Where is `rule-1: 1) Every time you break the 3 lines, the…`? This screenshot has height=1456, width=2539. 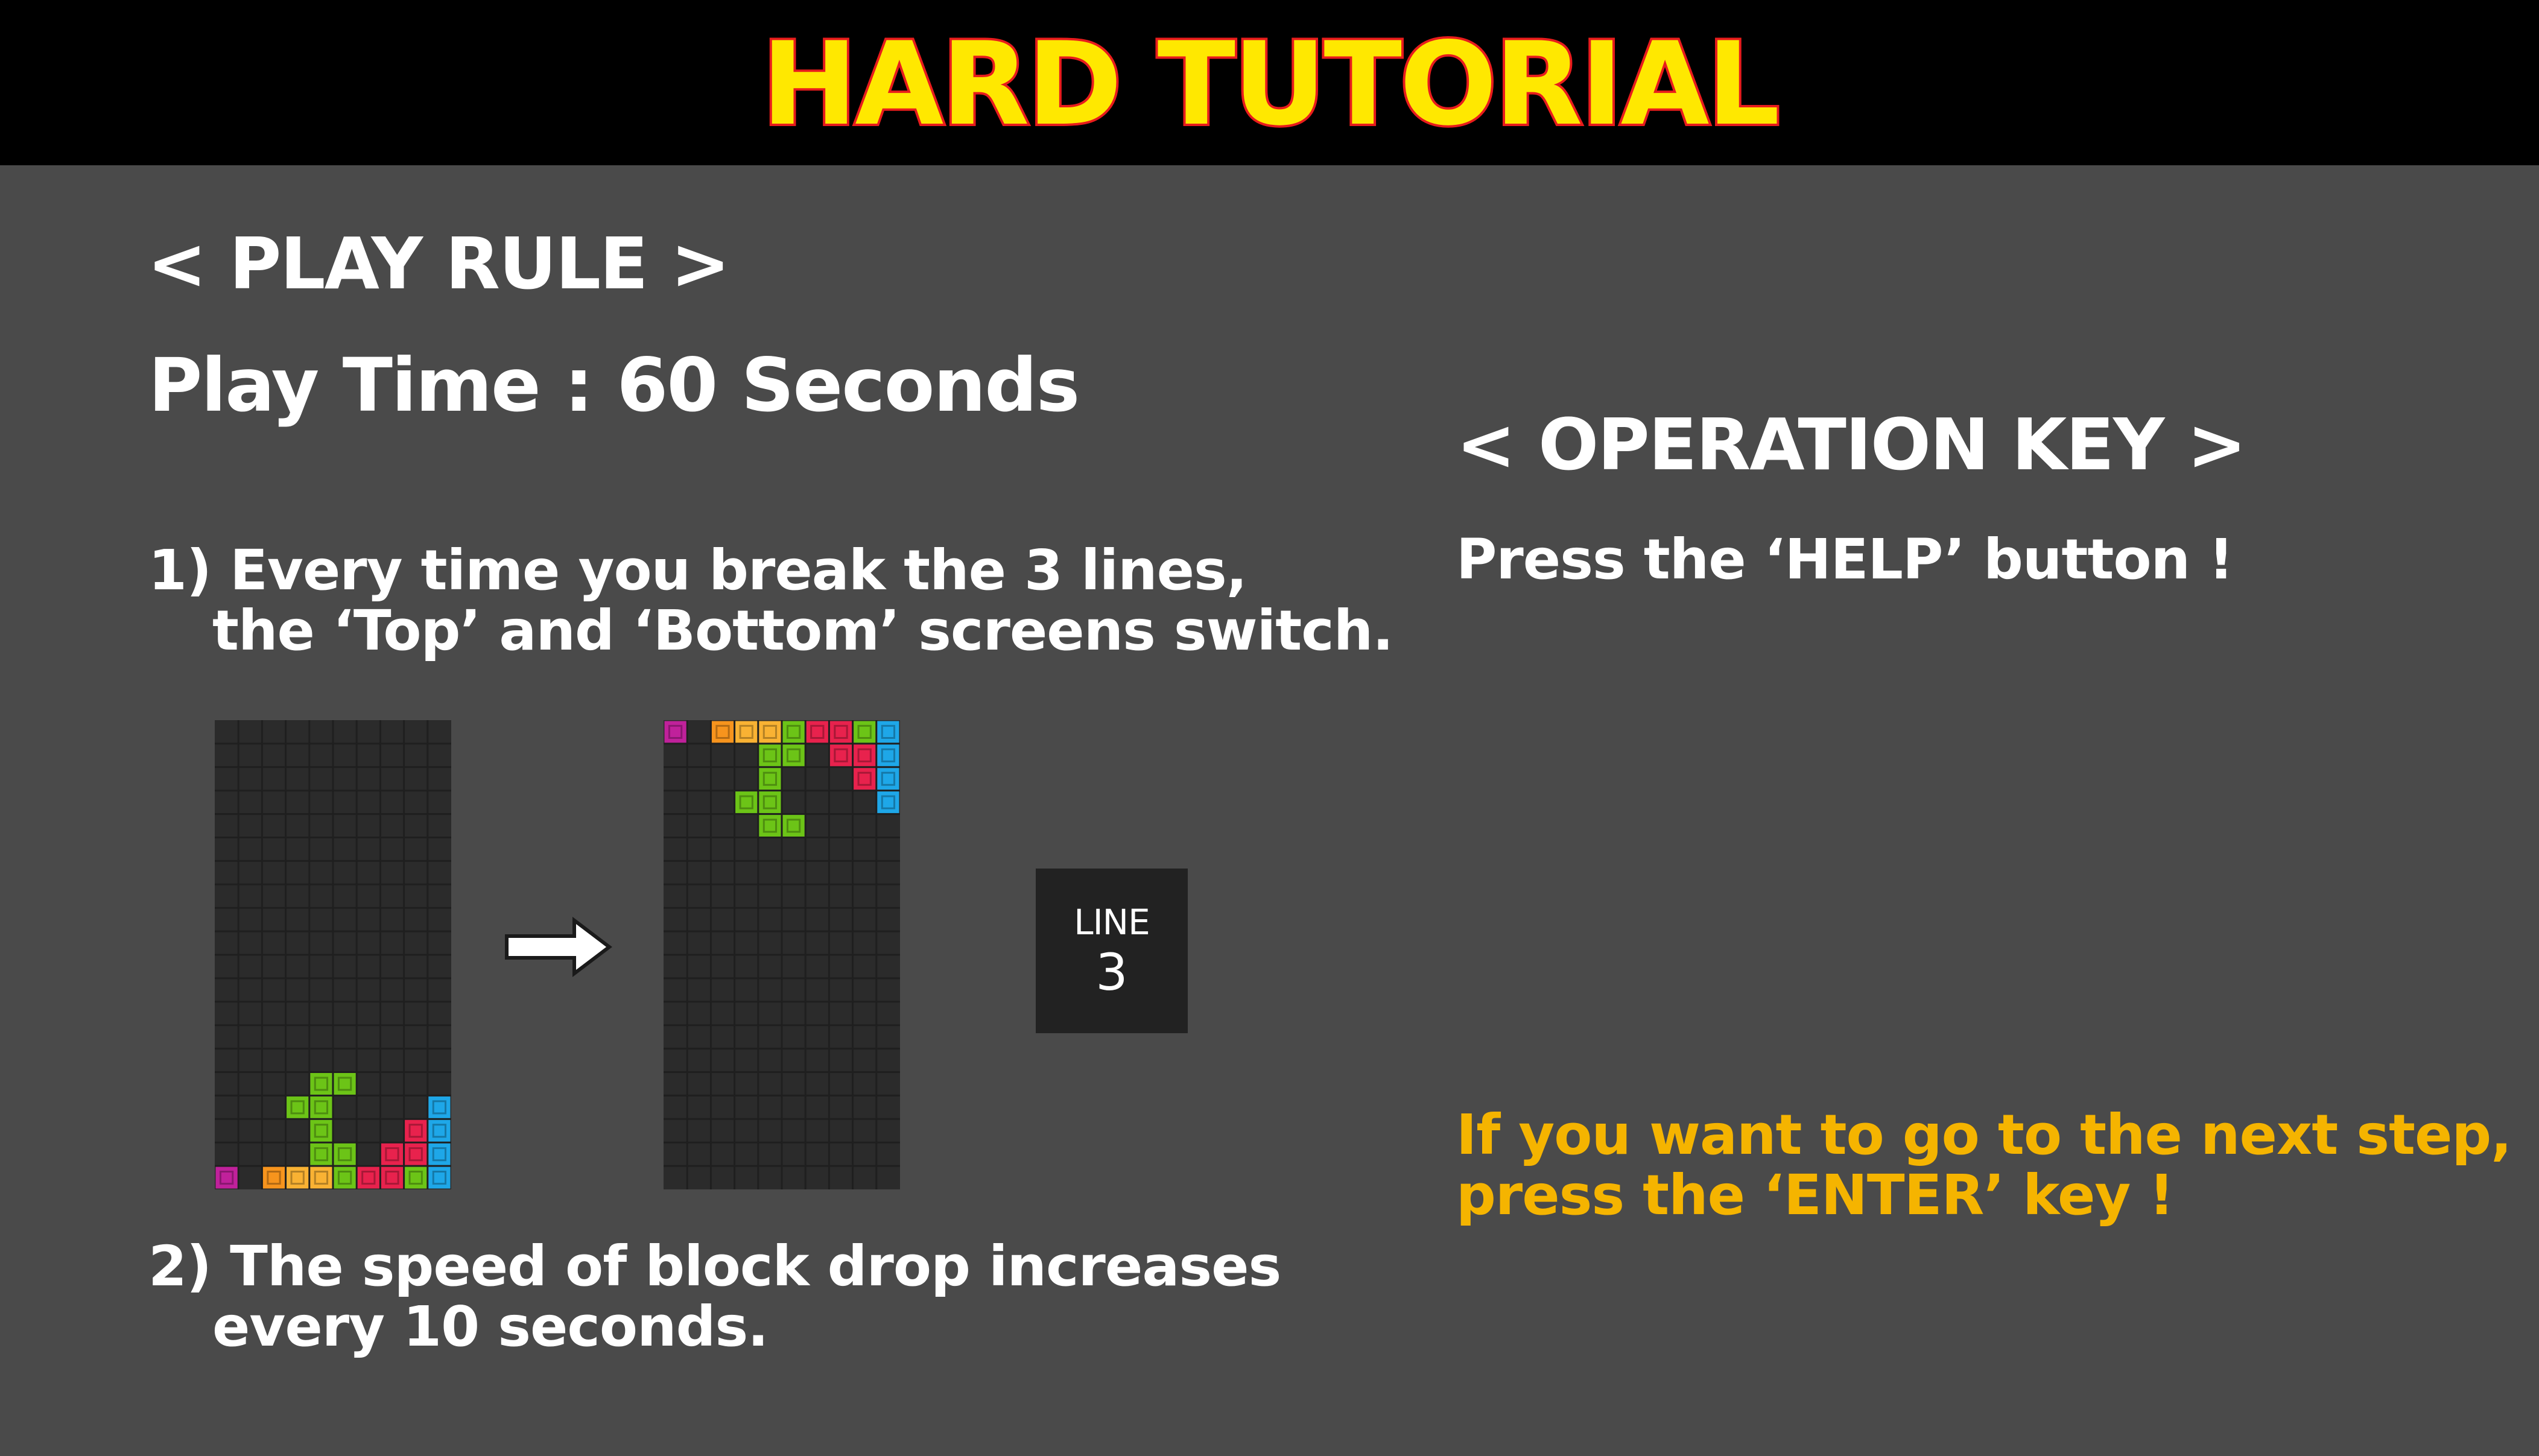 rule-1: 1) Every time you break the 3 lines, the… is located at coordinates (770, 601).